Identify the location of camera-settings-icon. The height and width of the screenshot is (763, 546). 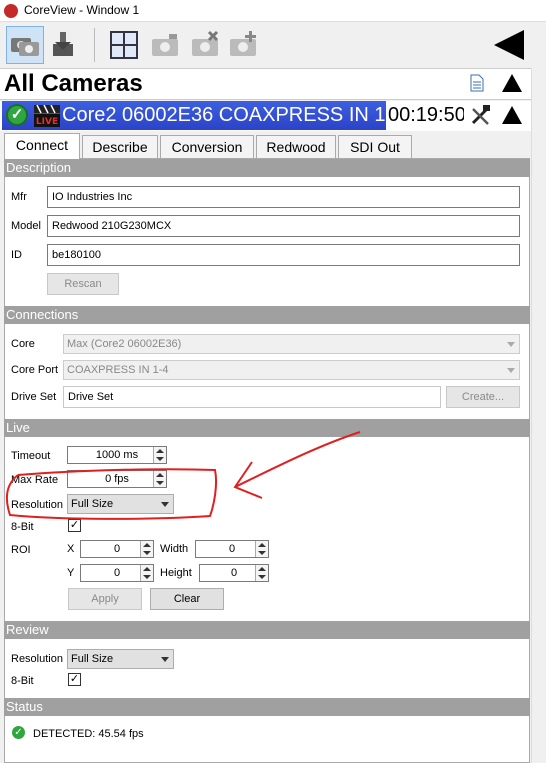
(243, 43).